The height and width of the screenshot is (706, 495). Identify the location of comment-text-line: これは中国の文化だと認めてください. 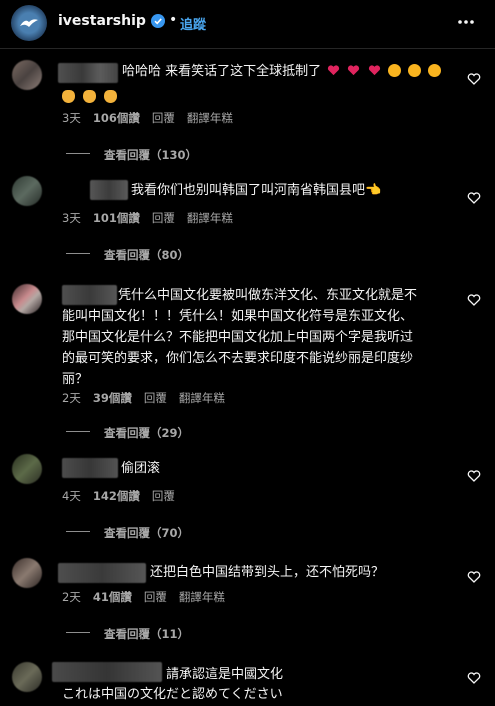
(172, 694).